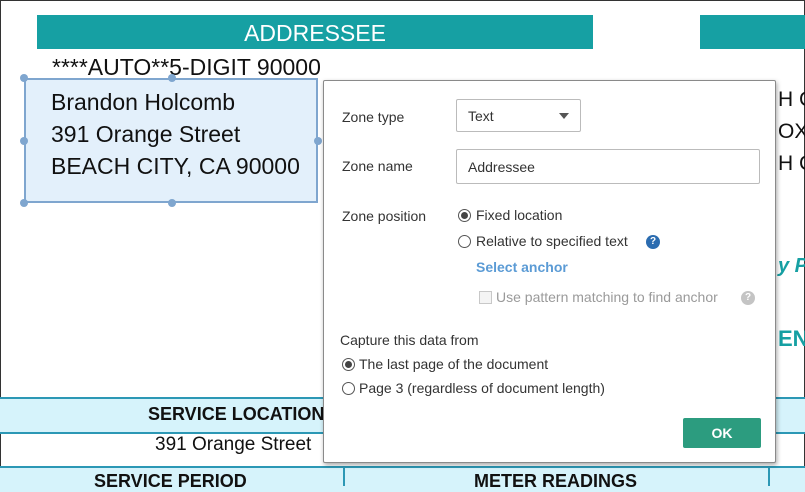 This screenshot has height=492, width=805. I want to click on address-line-street: 391 Orange Street, so click(146, 134).